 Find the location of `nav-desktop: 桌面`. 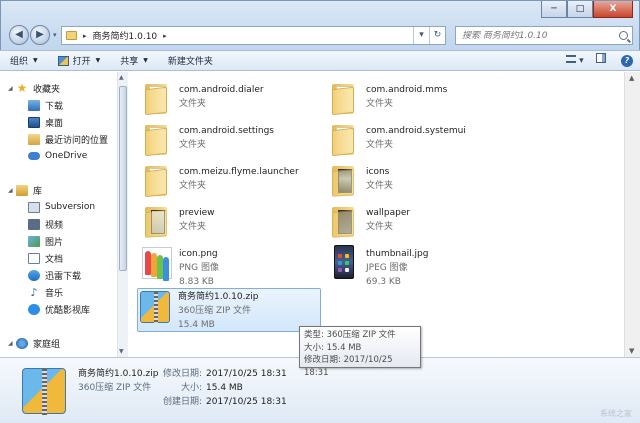

nav-desktop: 桌面 is located at coordinates (31, 122).